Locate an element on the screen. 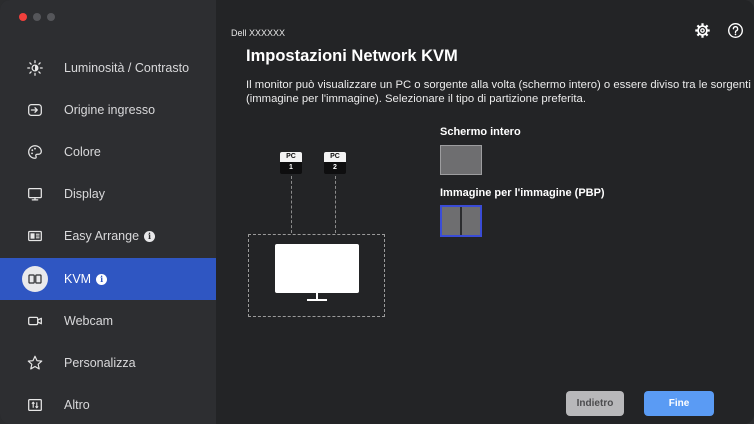 The height and width of the screenshot is (424, 754). sidebar-item-label: Easy Arrange i is located at coordinates (110, 236).